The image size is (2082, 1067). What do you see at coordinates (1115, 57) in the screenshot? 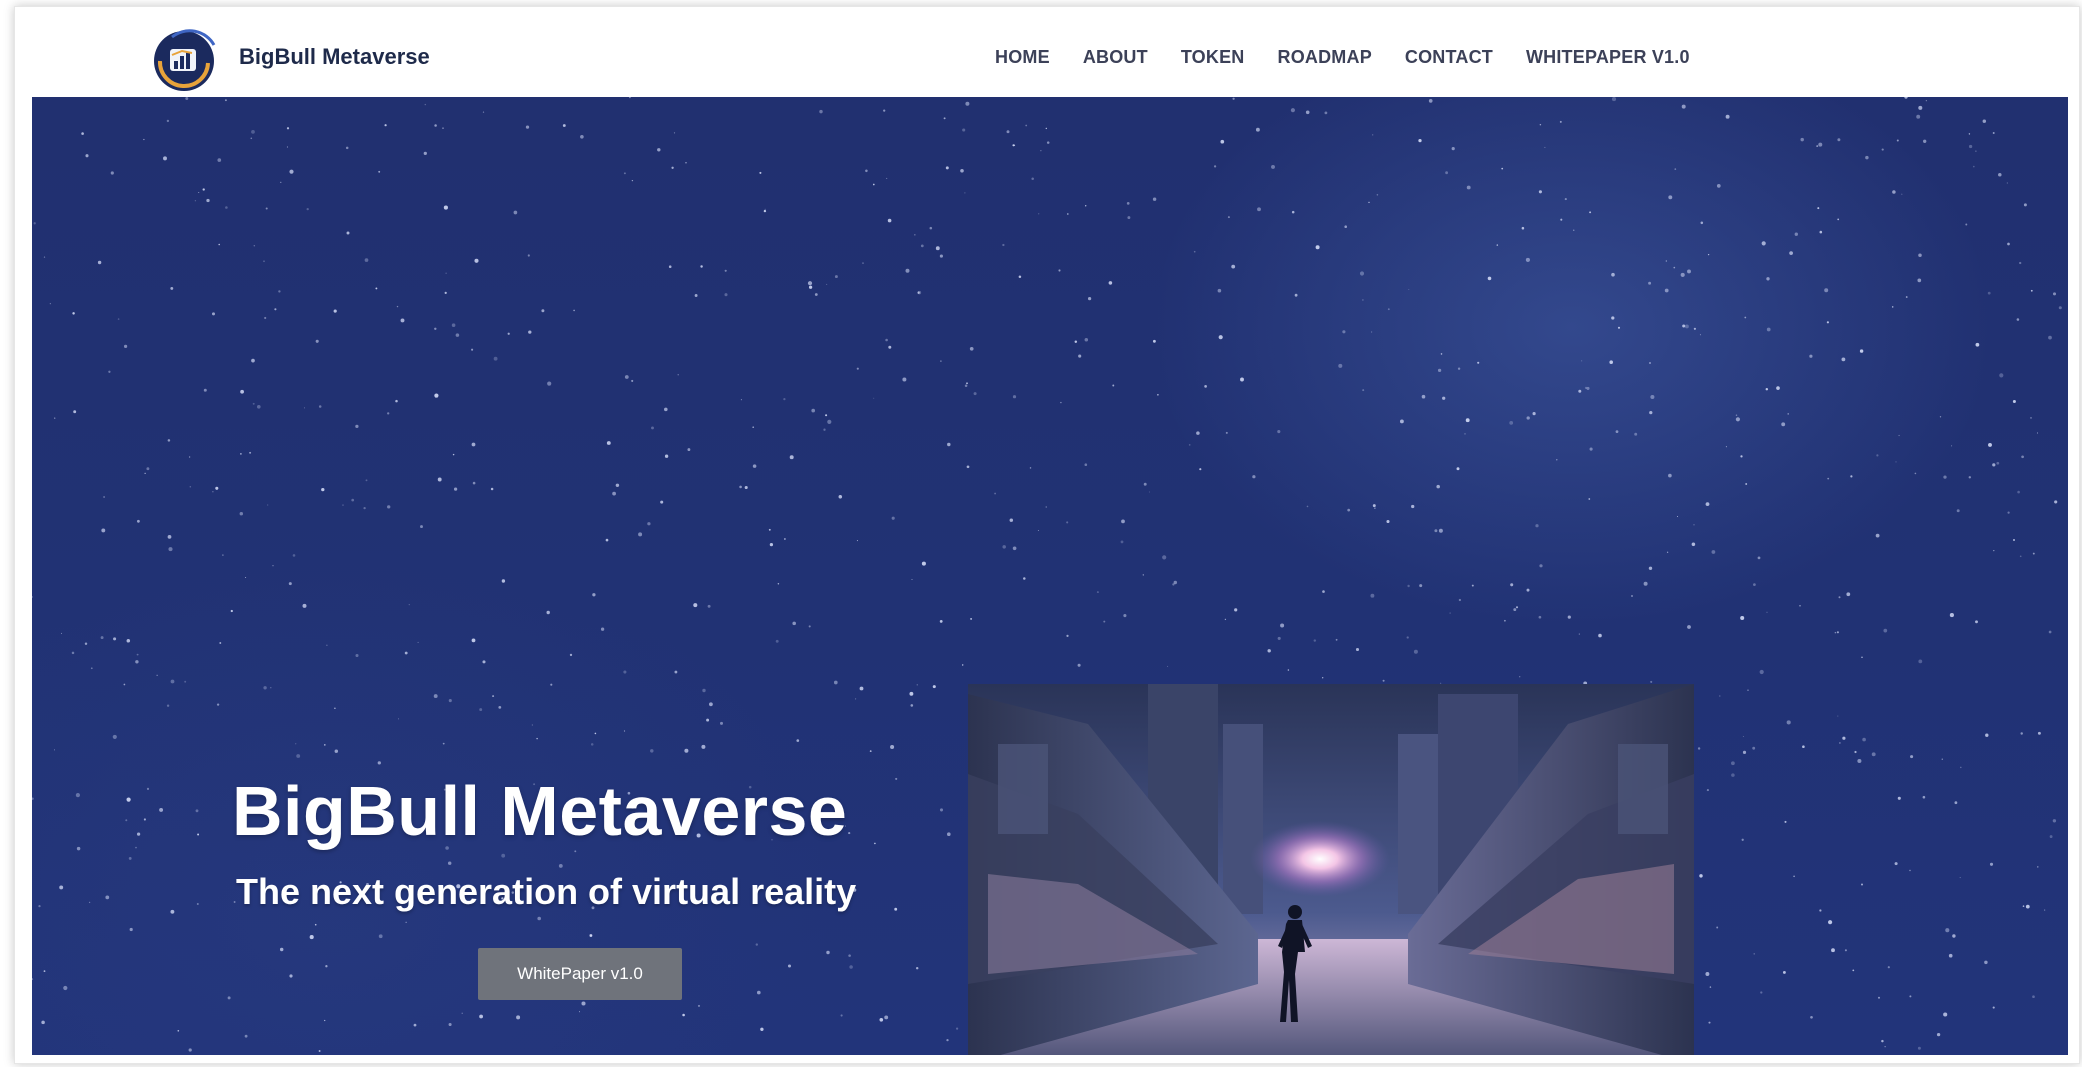
I see `nav-about-link: ABOUT` at bounding box center [1115, 57].